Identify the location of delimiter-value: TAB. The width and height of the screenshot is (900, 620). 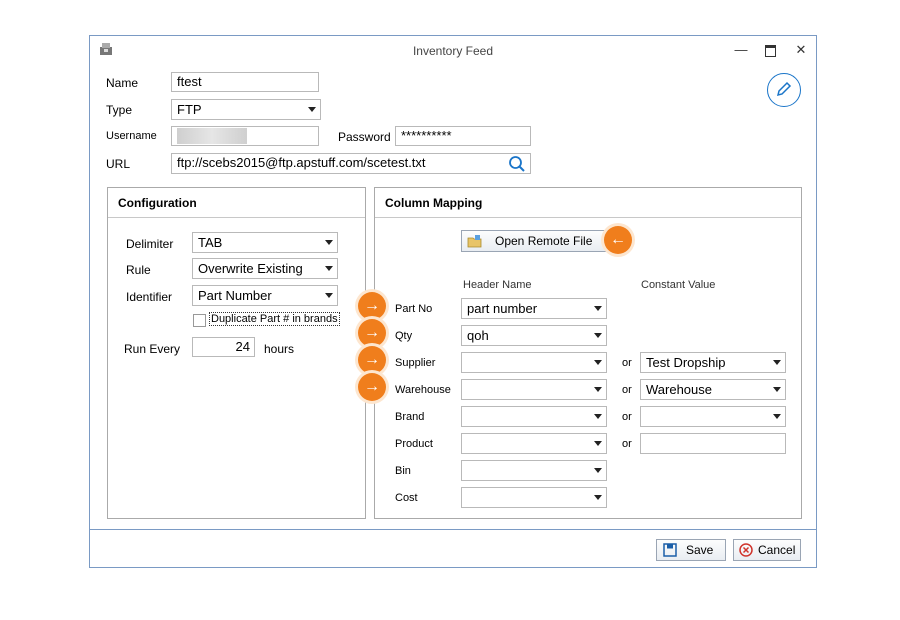
(210, 242).